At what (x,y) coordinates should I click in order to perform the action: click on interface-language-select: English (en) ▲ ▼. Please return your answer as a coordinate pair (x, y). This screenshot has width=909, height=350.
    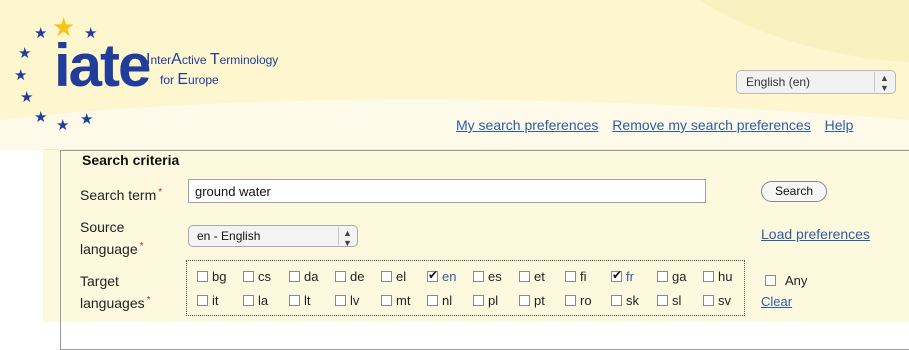
    Looking at the image, I should click on (816, 82).